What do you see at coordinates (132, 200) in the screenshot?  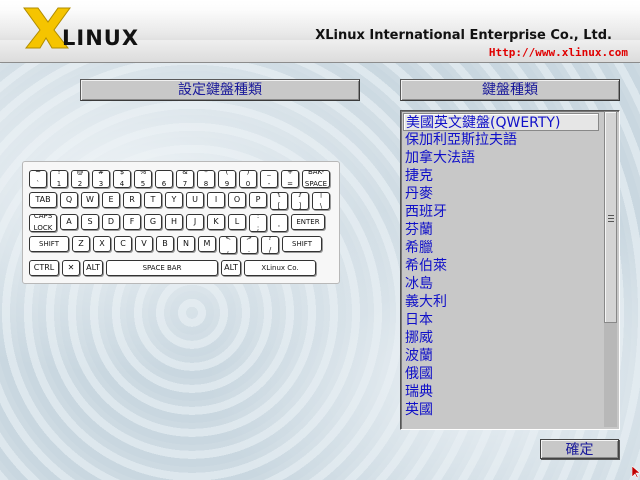 I see `key-r: R` at bounding box center [132, 200].